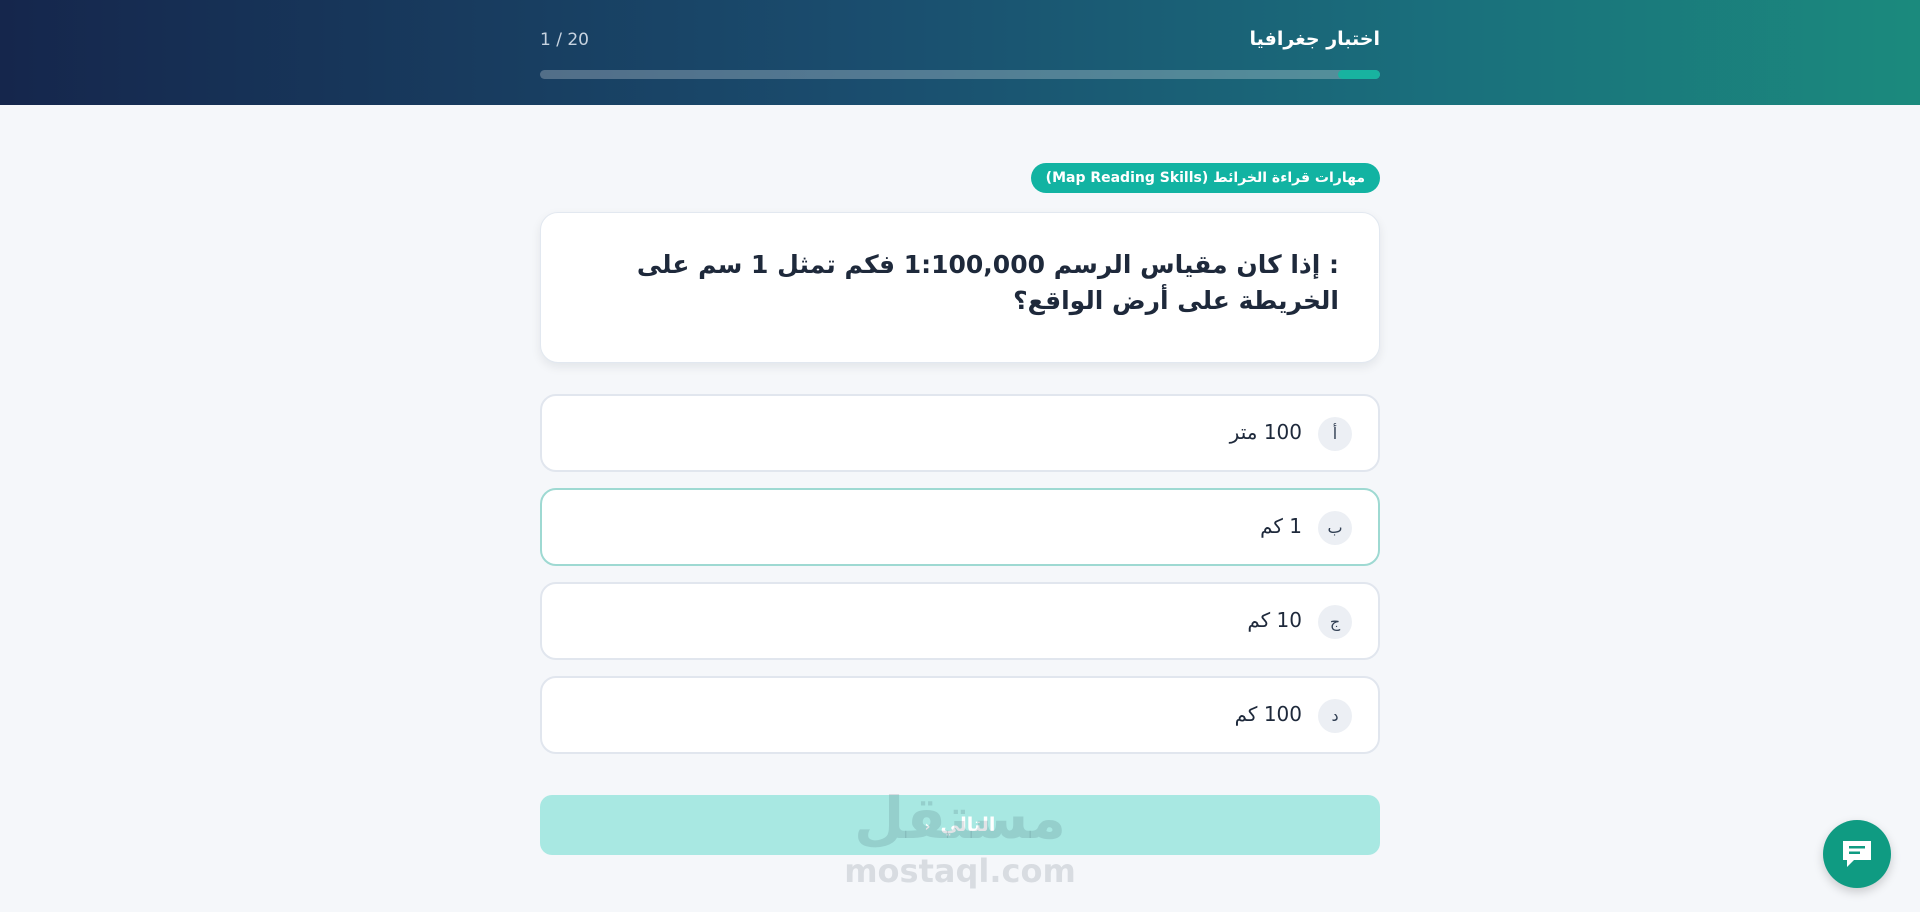 This screenshot has height=912, width=1920. Describe the element at coordinates (1281, 526) in the screenshot. I see `option-text: 1 كم` at that location.